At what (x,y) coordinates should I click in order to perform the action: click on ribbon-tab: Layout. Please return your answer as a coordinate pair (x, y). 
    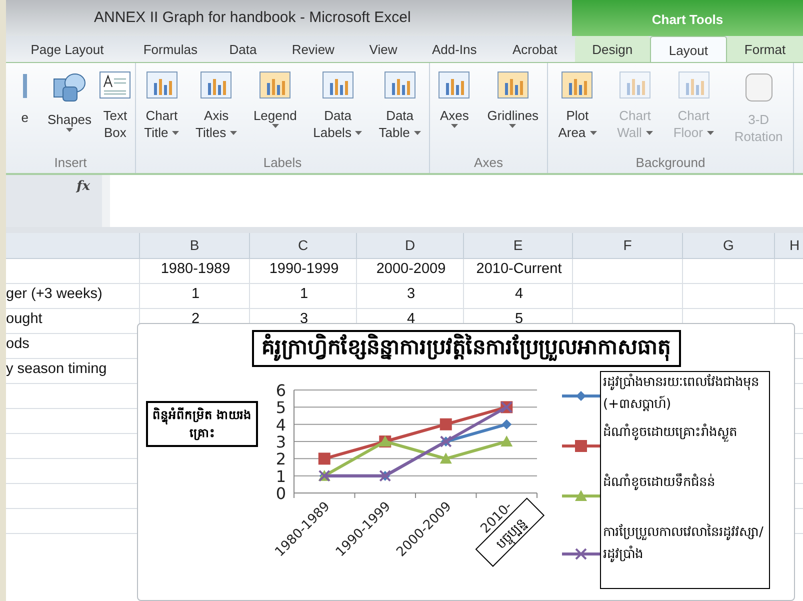
    Looking at the image, I should click on (688, 49).